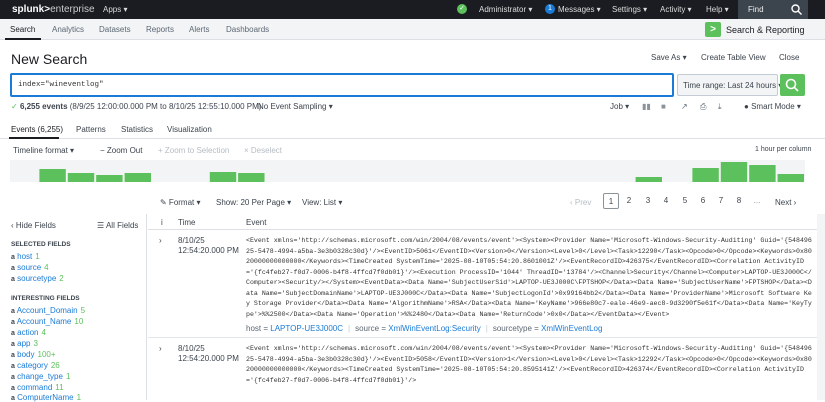  What do you see at coordinates (703, 201) in the screenshot?
I see `page-button: 6` at bounding box center [703, 201].